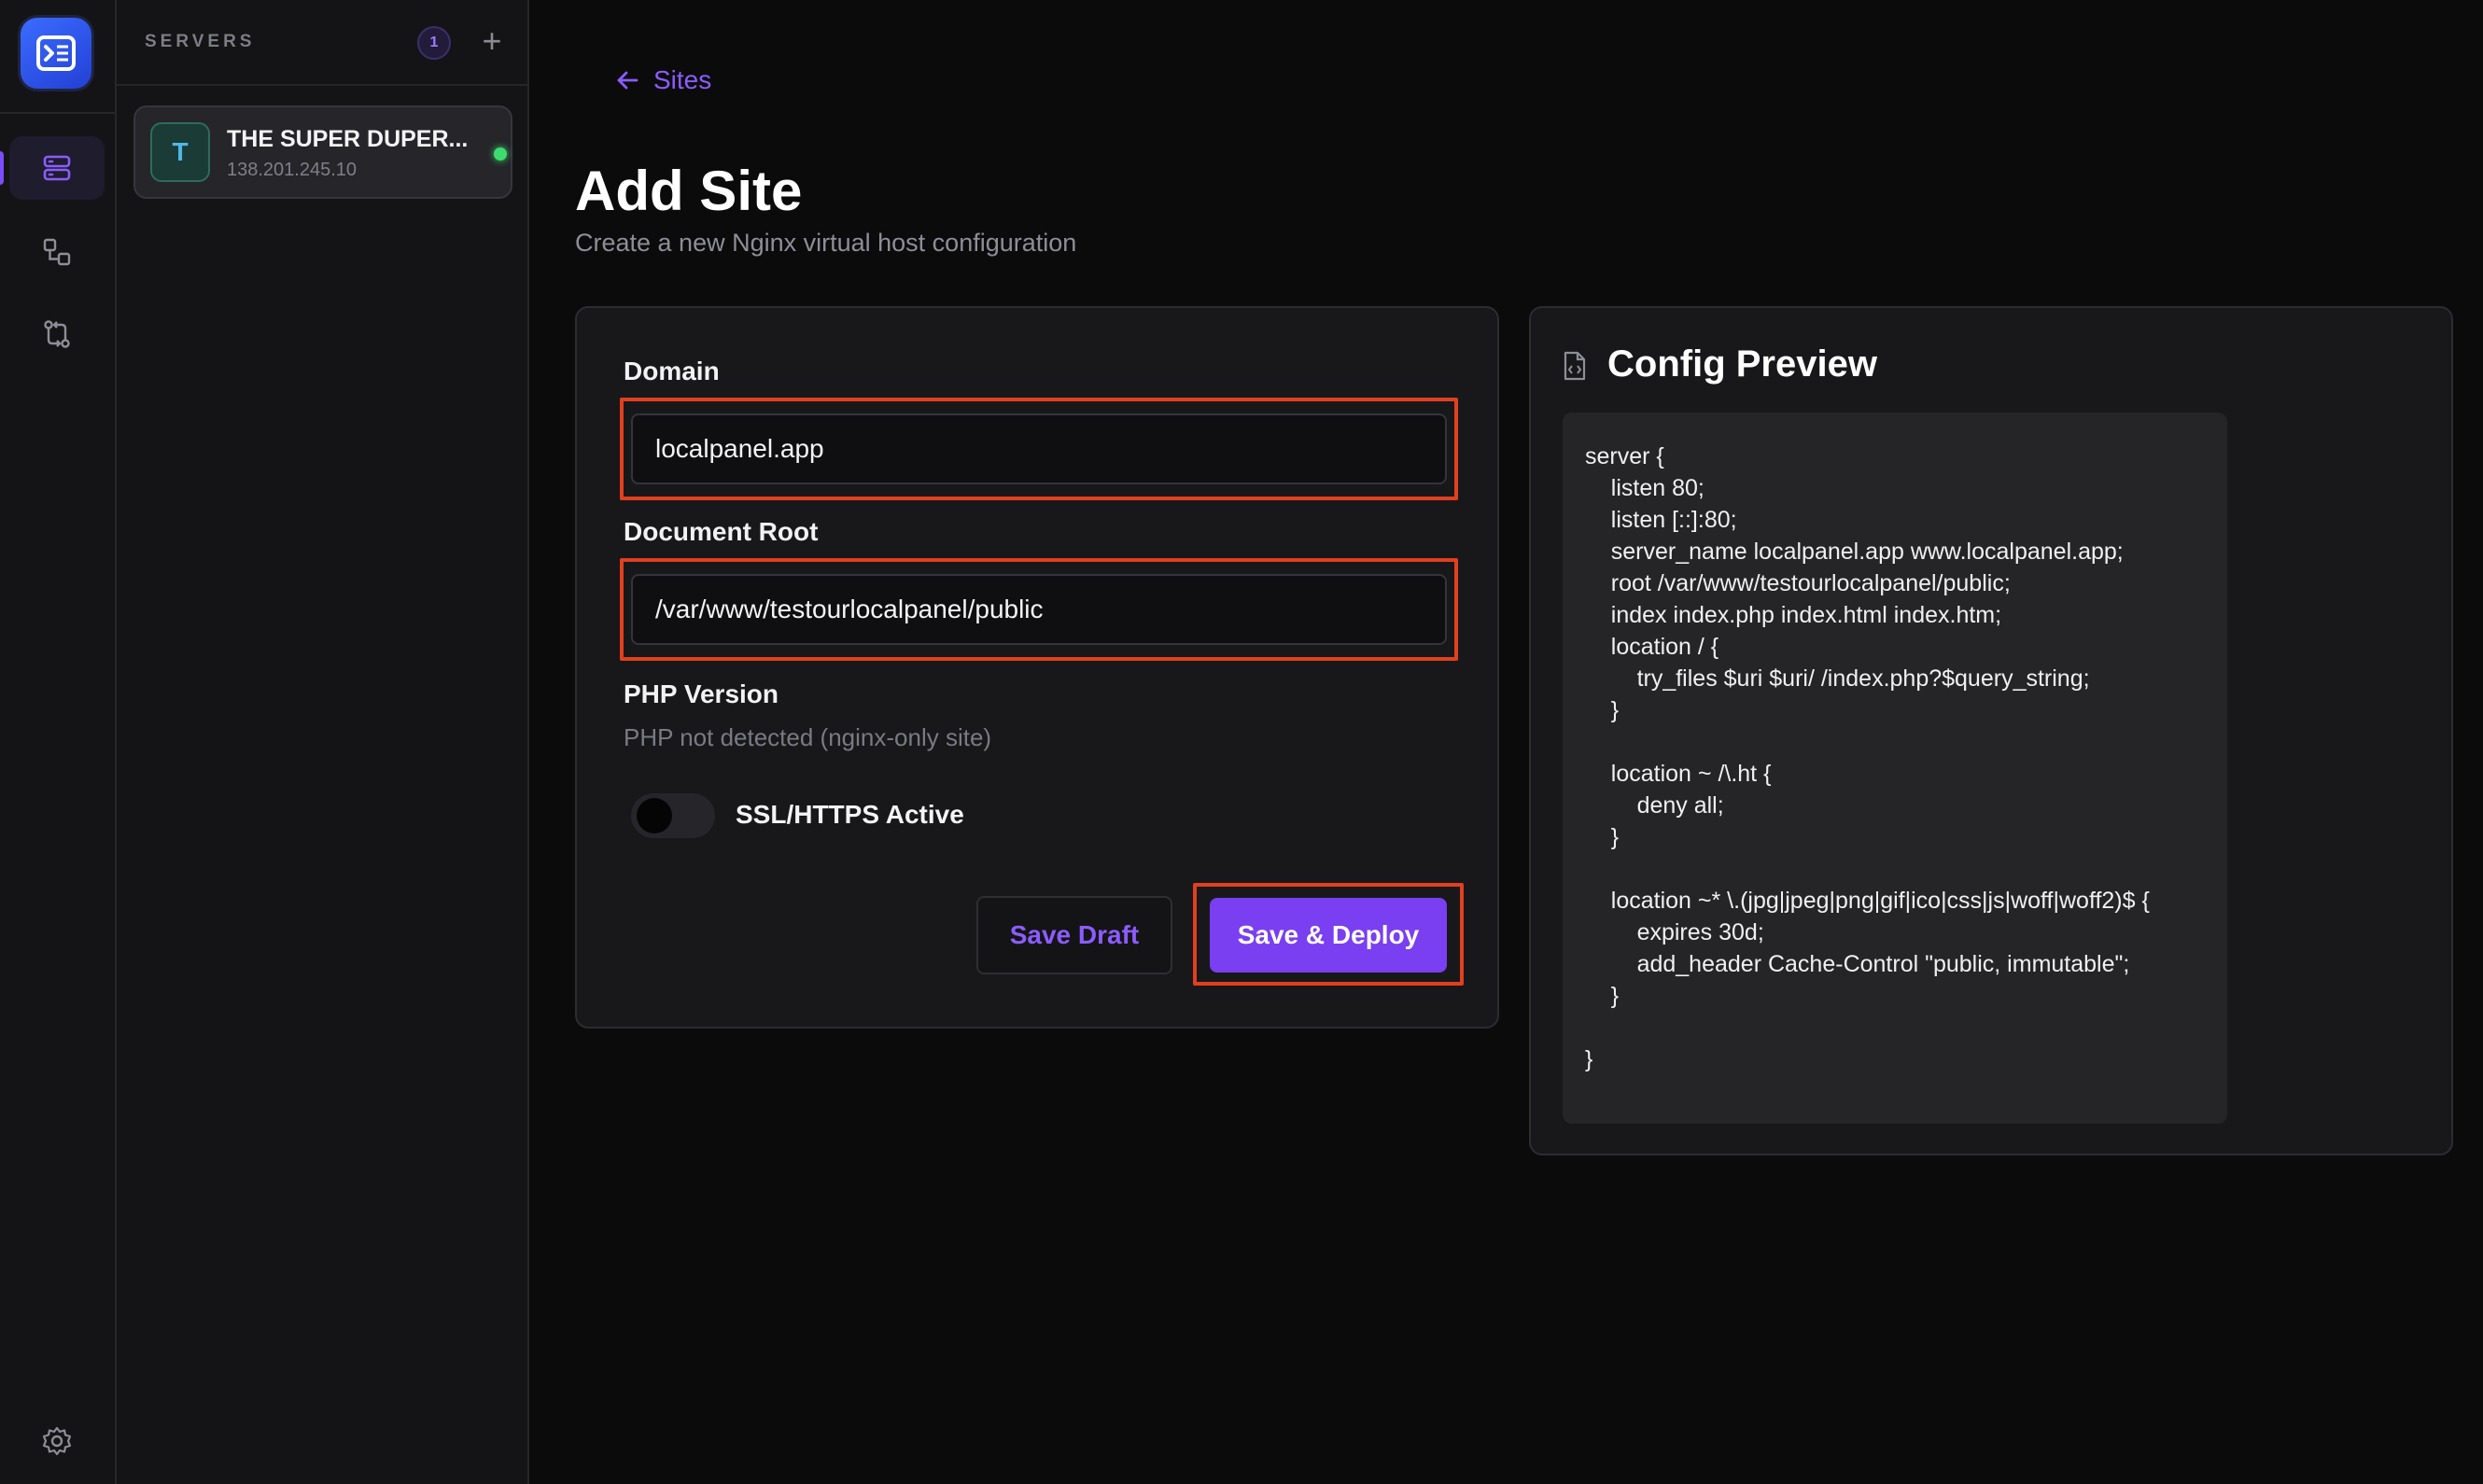 The height and width of the screenshot is (1484, 2483). I want to click on sync-icon, so click(57, 334).